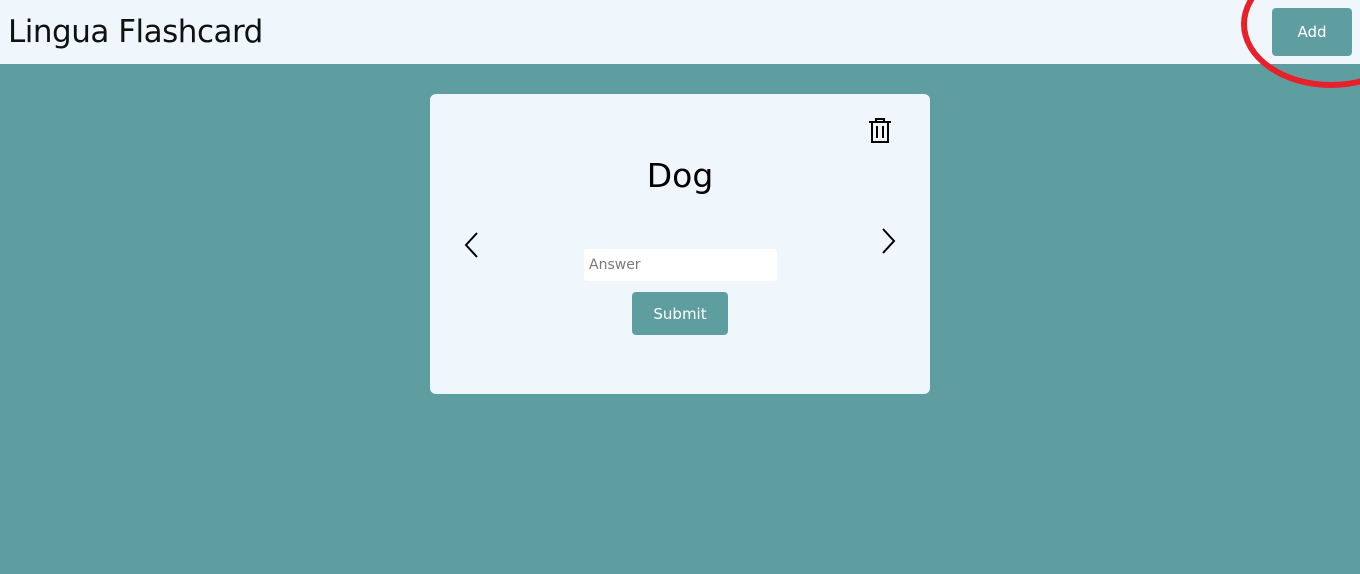 The width and height of the screenshot is (1360, 574). I want to click on app-title: Lingua Flashcard, so click(135, 32).